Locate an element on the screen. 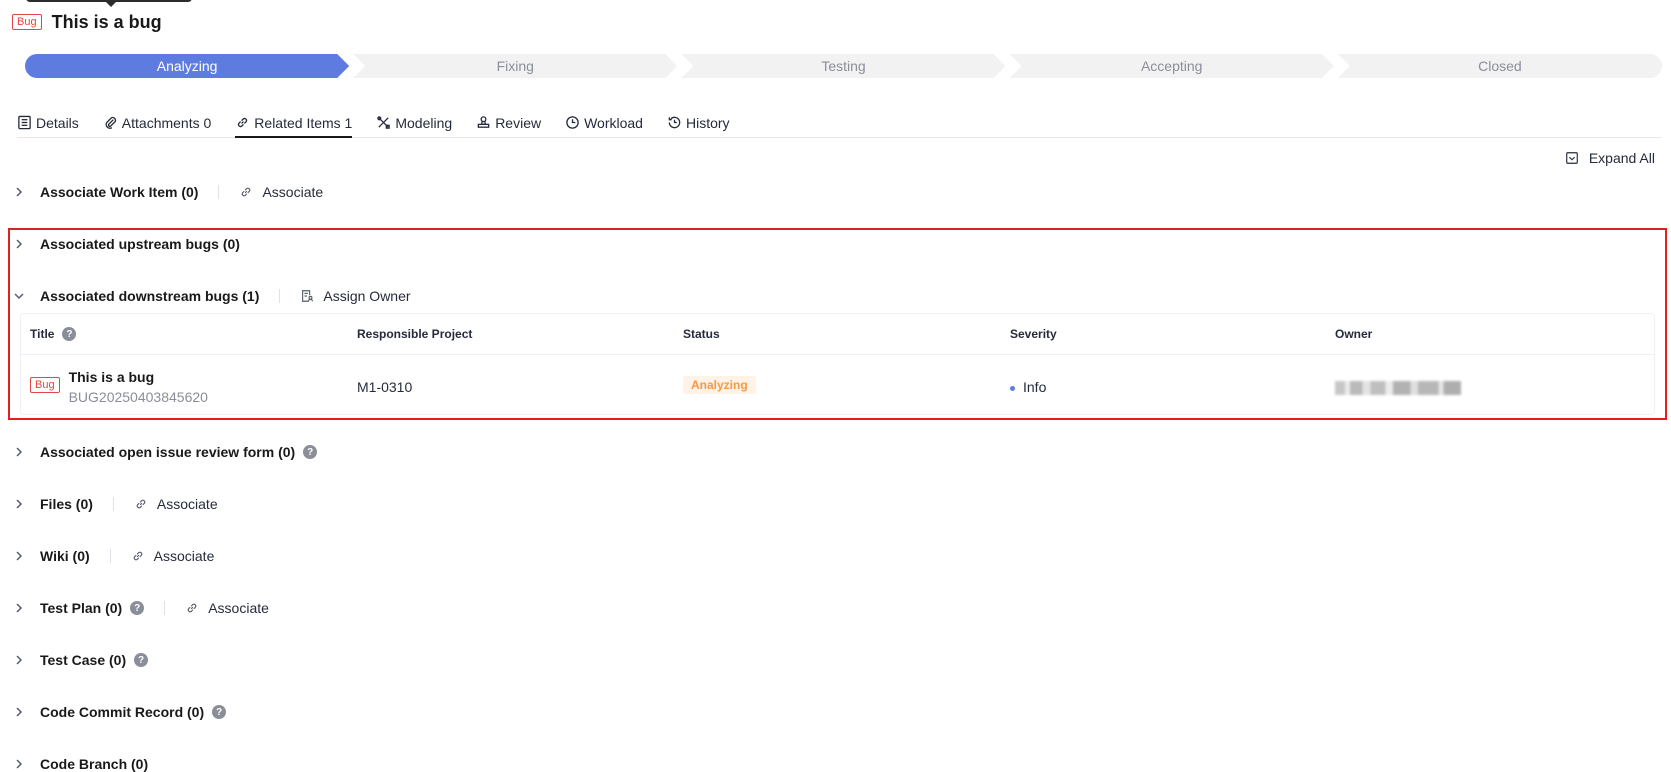 Image resolution: width=1671 pixels, height=772 pixels. assign-owner-icon is located at coordinates (308, 296).